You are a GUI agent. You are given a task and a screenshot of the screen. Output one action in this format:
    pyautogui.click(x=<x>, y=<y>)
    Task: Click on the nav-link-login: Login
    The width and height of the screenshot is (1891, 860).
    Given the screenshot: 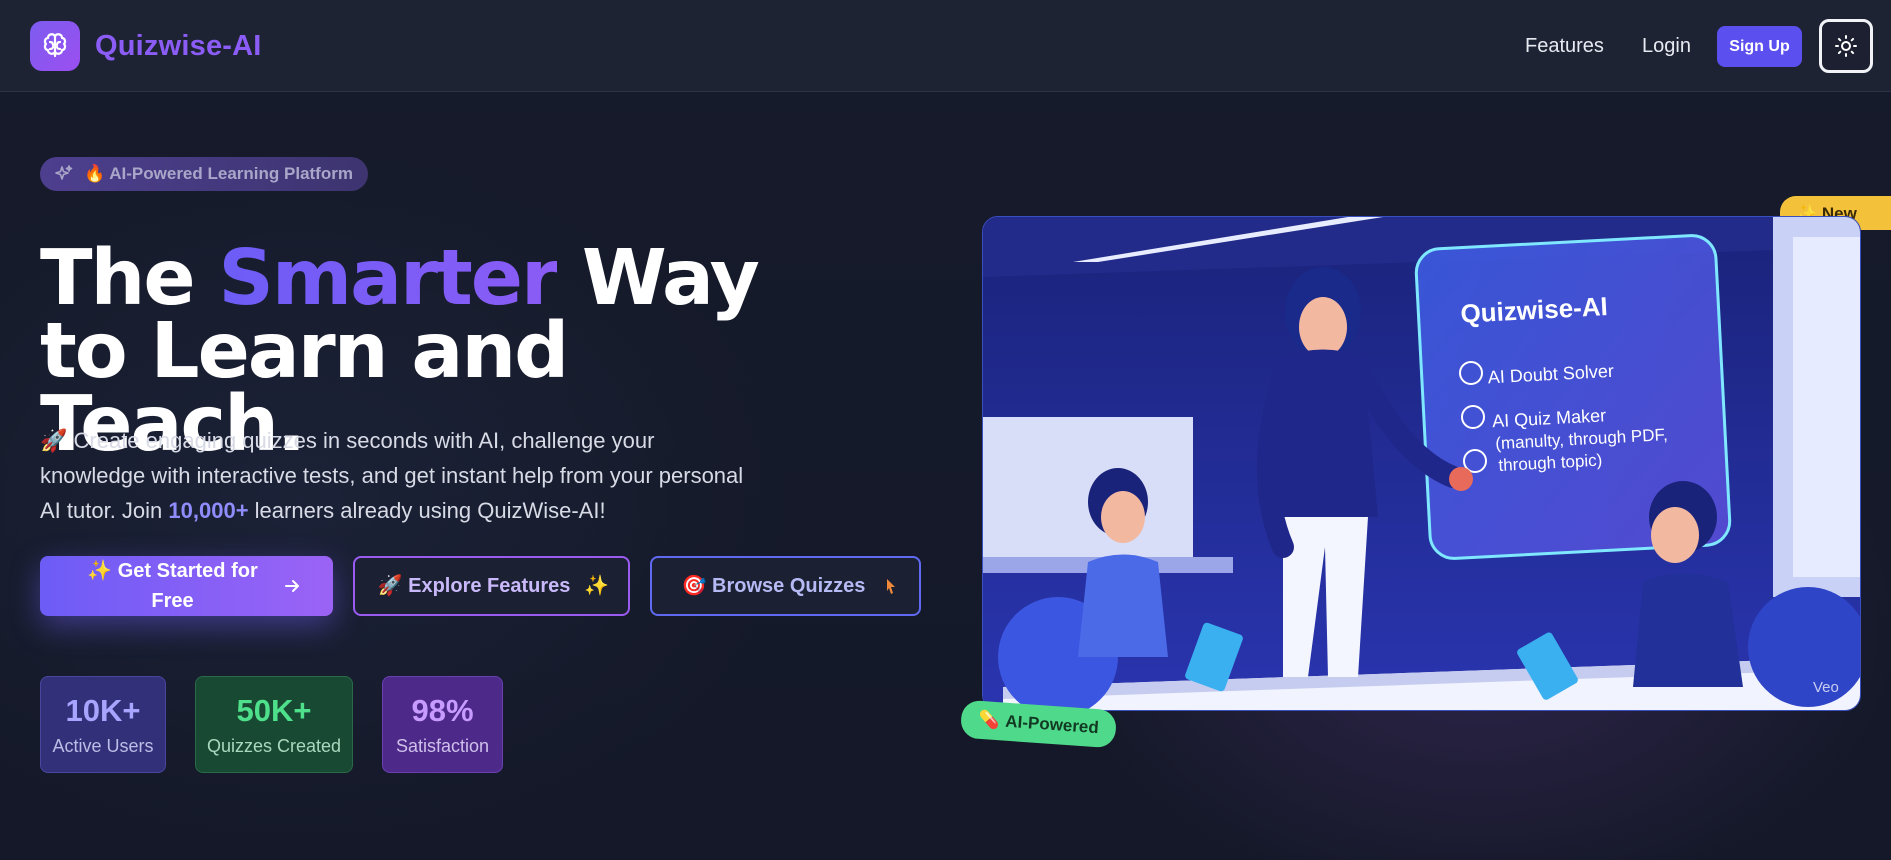 What is the action you would take?
    pyautogui.click(x=1666, y=46)
    